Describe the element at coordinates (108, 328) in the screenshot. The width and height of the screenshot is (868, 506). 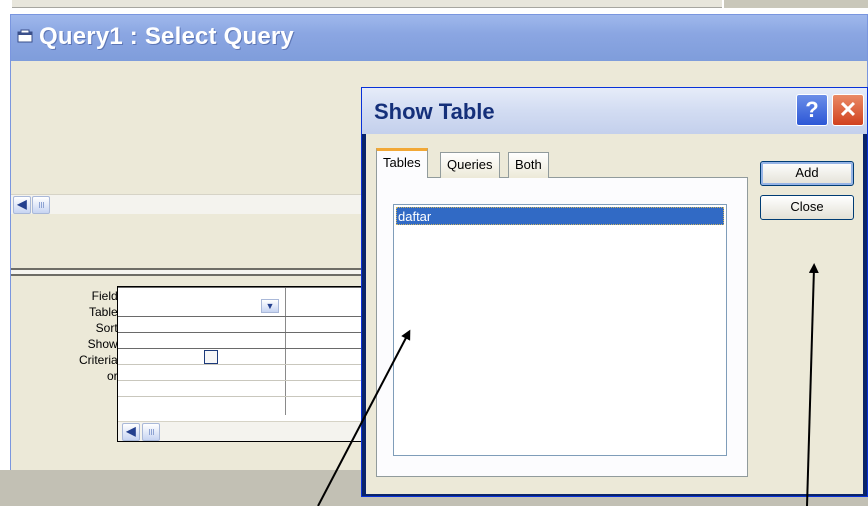
I see `row-label-sort: Sort:` at that location.